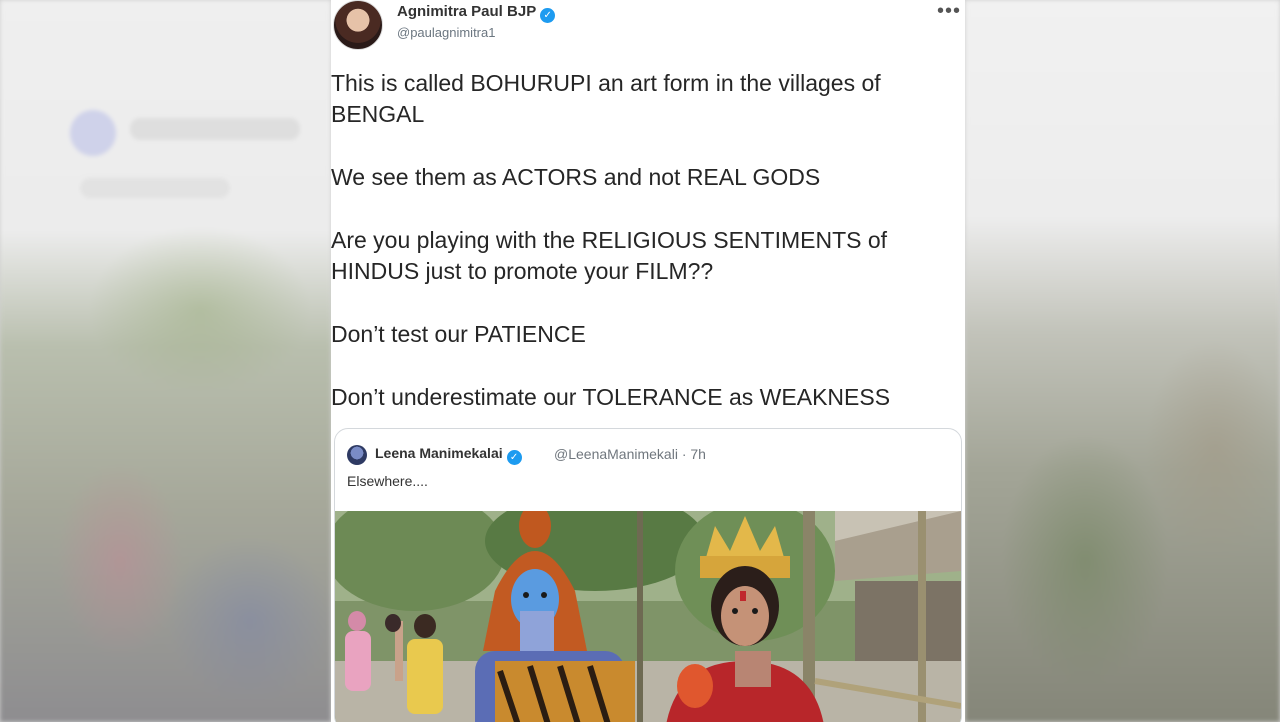 This screenshot has width=1280, height=722. What do you see at coordinates (439, 453) in the screenshot?
I see `quoted-author-name-text: Leena Manimekalai` at bounding box center [439, 453].